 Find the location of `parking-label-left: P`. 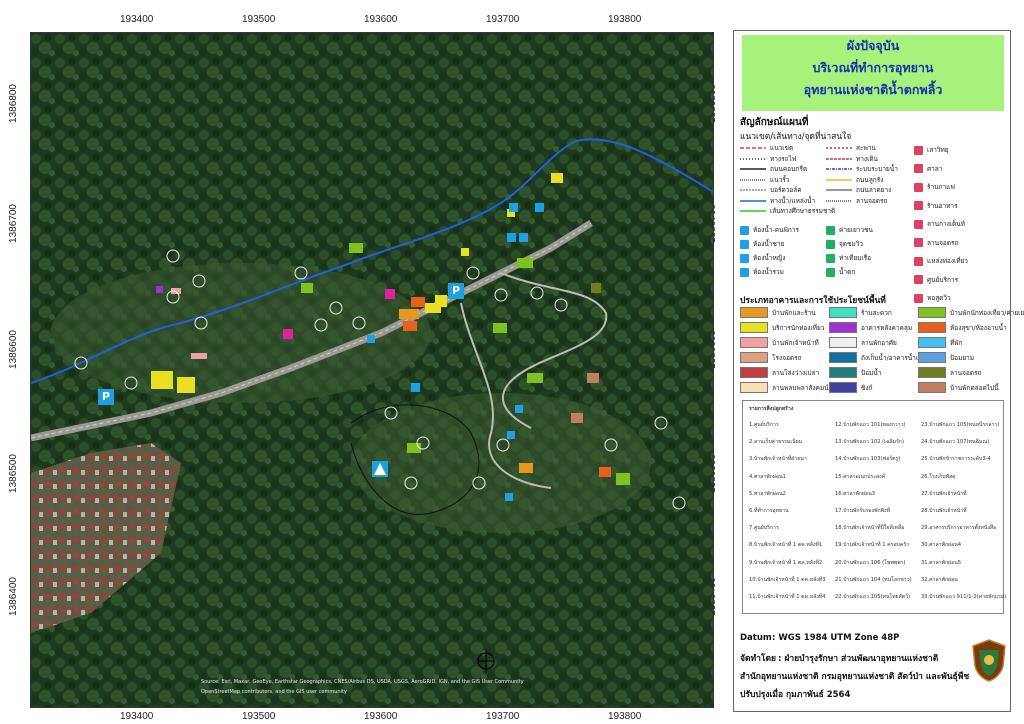

parking-label-left: P is located at coordinates (106, 396).